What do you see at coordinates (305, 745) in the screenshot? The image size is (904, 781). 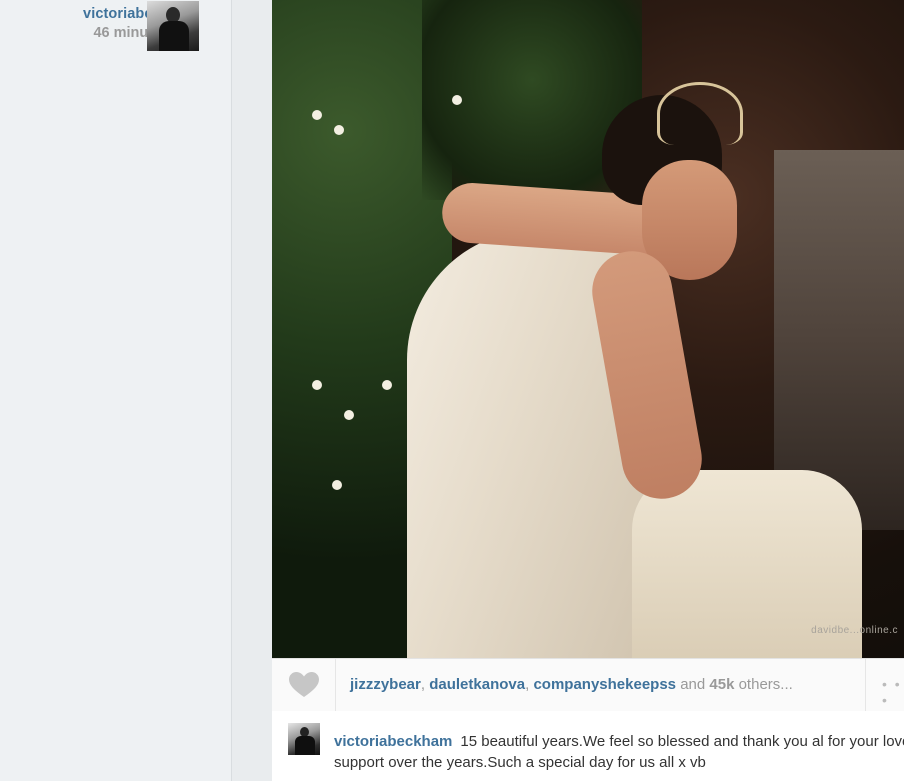 I see `caption-avatar-body` at bounding box center [305, 745].